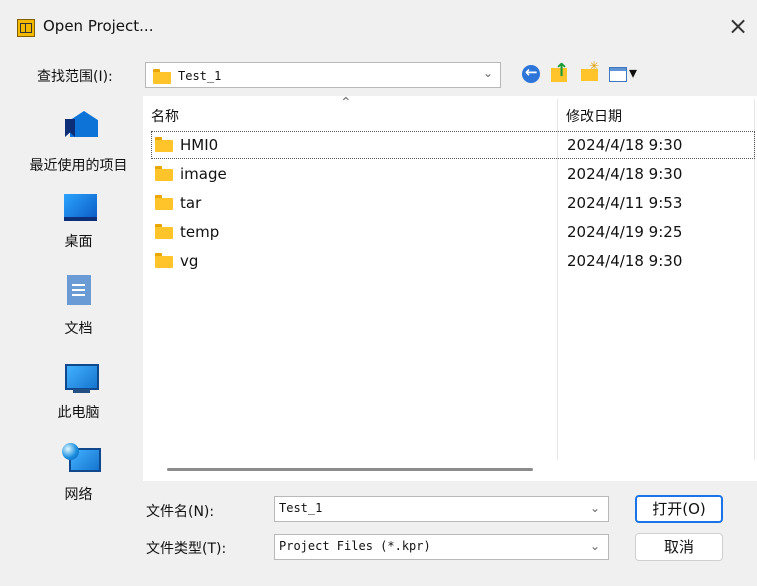 The width and height of the screenshot is (757, 586). What do you see at coordinates (453, 232) in the screenshot?
I see `file-row: temp 2024/4/19 9:25` at bounding box center [453, 232].